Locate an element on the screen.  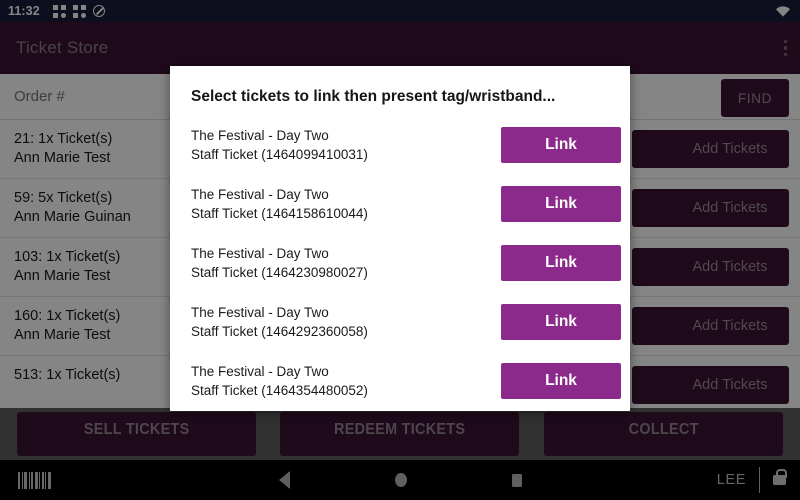
collect-button: COLLECT is located at coordinates (663, 434).